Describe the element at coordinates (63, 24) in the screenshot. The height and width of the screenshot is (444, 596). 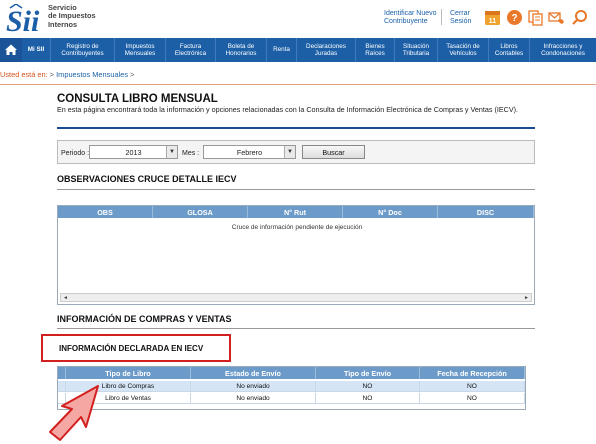
I see `logo-line-3: Internos` at that location.